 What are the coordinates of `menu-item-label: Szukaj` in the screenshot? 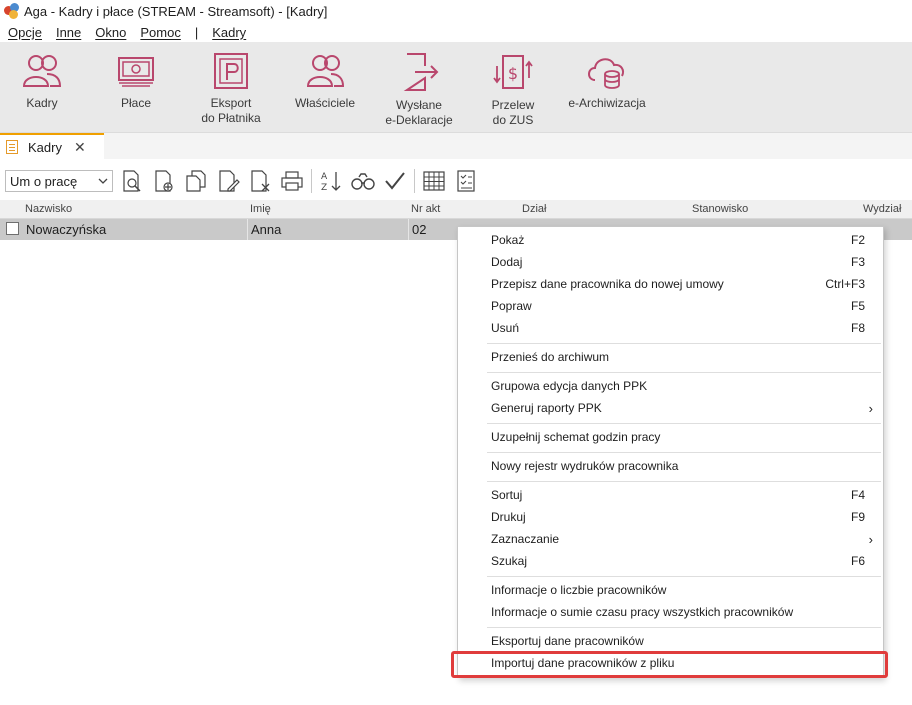 It's located at (509, 561).